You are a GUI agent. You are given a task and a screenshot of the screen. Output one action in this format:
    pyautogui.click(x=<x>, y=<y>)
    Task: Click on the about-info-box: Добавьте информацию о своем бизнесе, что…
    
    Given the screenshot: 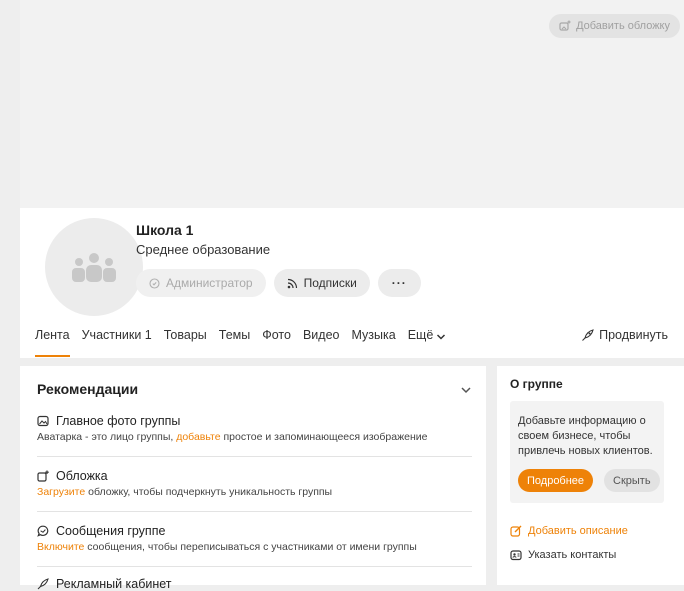 What is the action you would take?
    pyautogui.click(x=587, y=452)
    